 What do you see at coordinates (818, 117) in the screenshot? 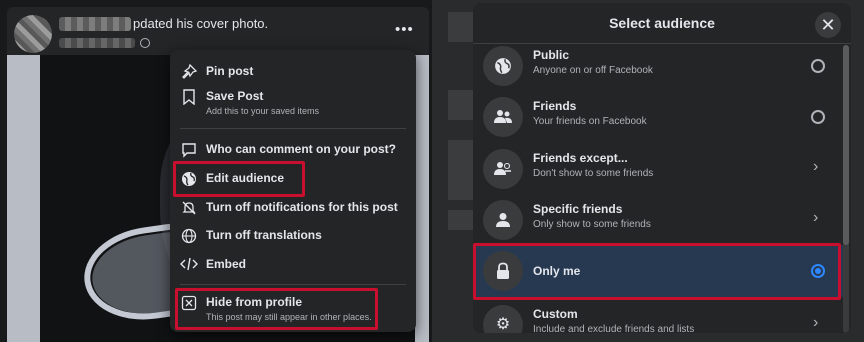
I see `audience-radio-friends` at bounding box center [818, 117].